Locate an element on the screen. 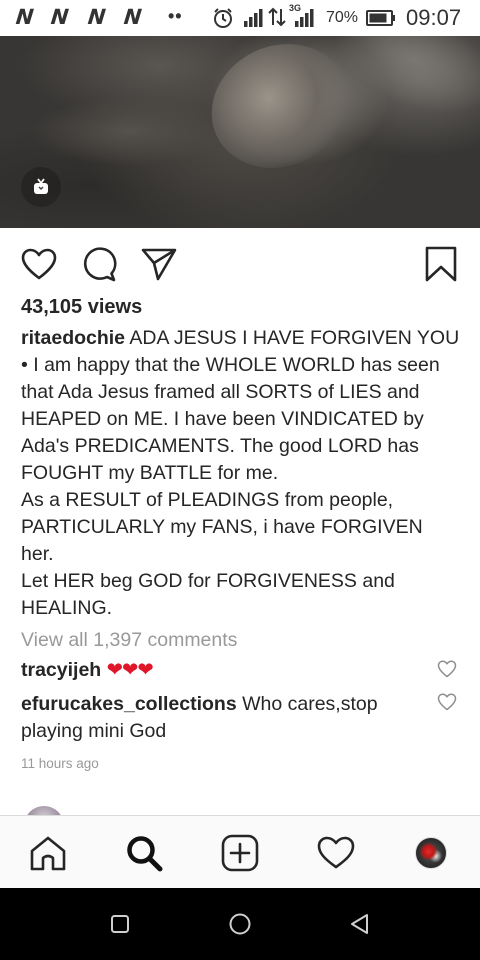 The image size is (480, 960). paper-plane-icon is located at coordinates (159, 264).